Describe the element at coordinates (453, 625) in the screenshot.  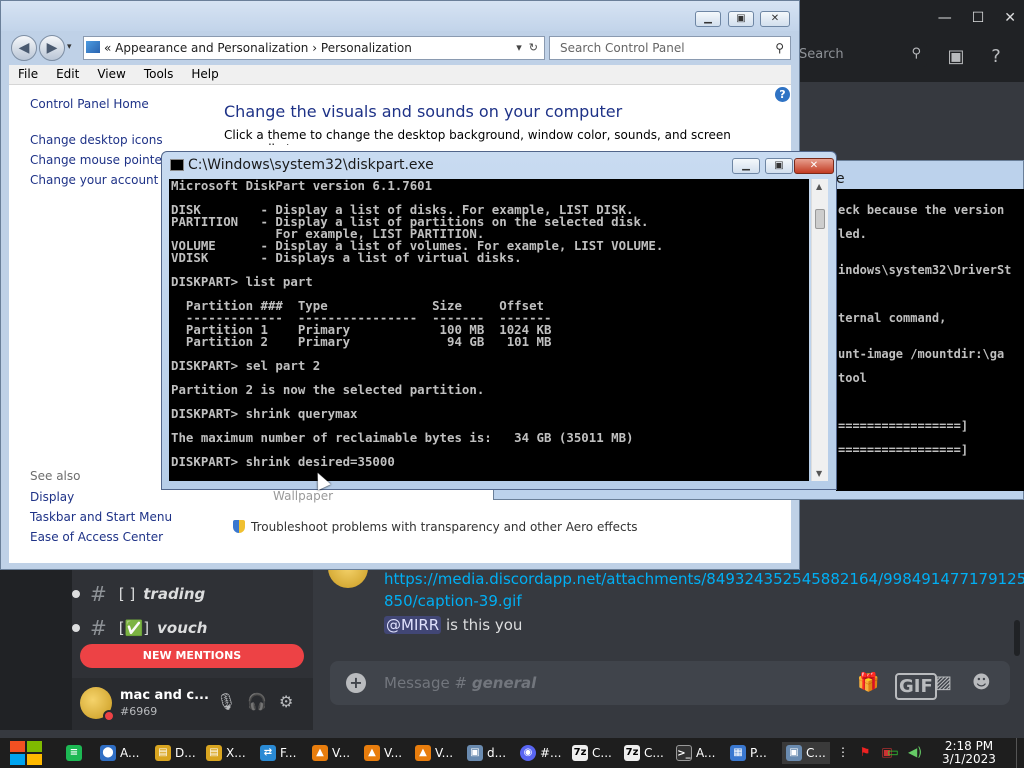
I see `message-text: @MIRR is this you` at that location.